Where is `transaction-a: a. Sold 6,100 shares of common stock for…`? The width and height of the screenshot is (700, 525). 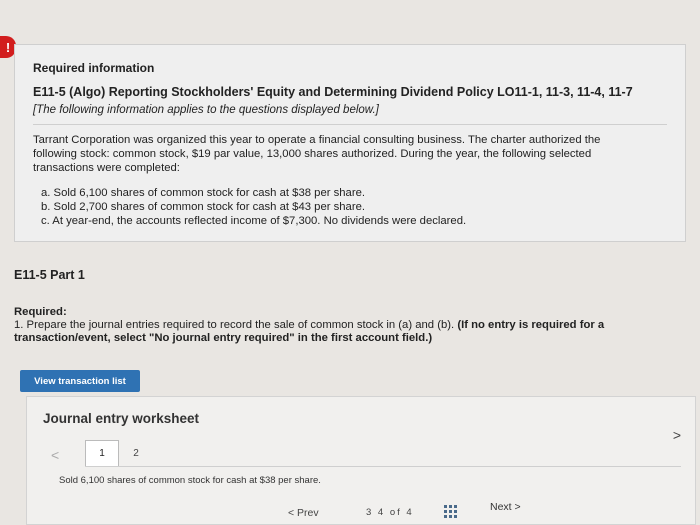
transaction-a: a. Sold 6,100 shares of common stock for… is located at coordinates (203, 193).